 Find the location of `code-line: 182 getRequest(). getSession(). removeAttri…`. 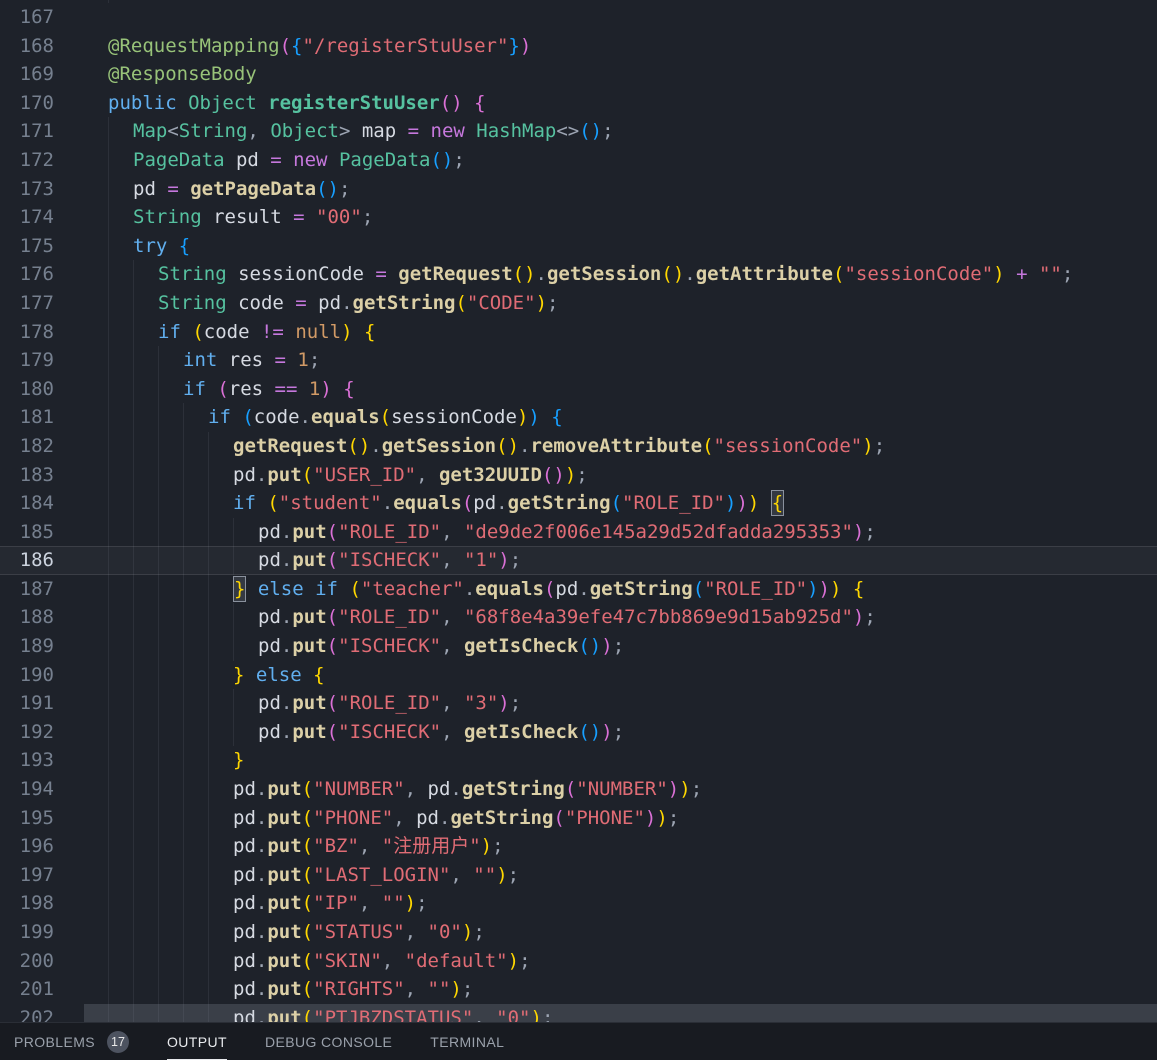

code-line: 182 getRequest(). getSession(). removeAttri… is located at coordinates (578, 446).